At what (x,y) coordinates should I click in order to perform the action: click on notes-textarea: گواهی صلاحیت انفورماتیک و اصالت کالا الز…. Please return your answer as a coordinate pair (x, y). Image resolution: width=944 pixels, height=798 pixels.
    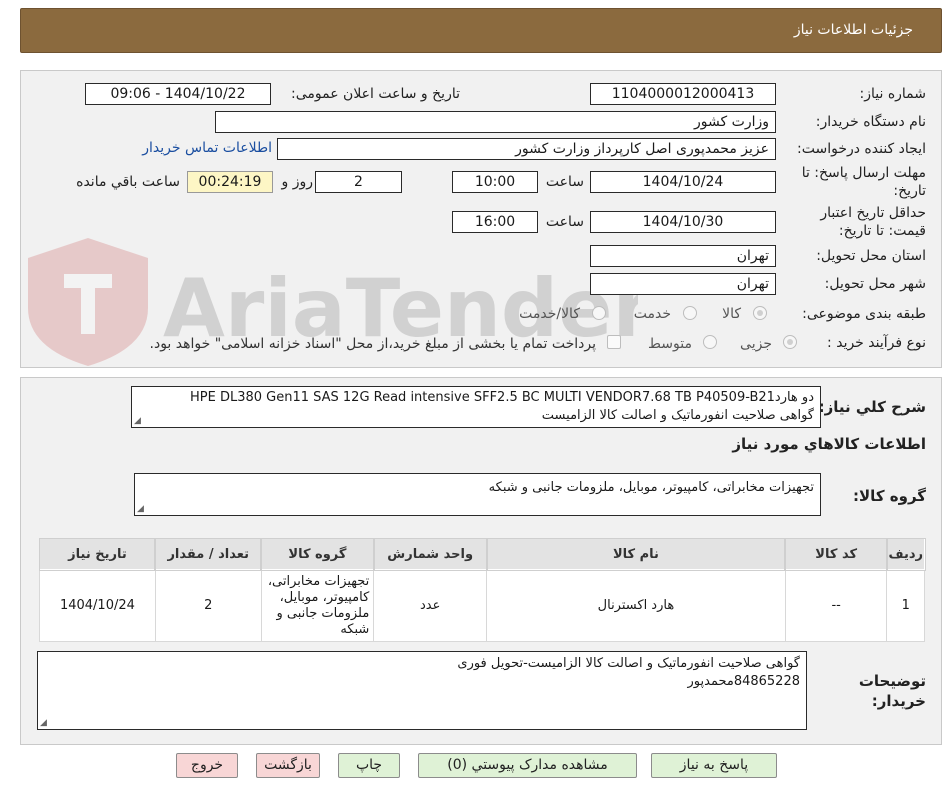
    Looking at the image, I should click on (422, 690).